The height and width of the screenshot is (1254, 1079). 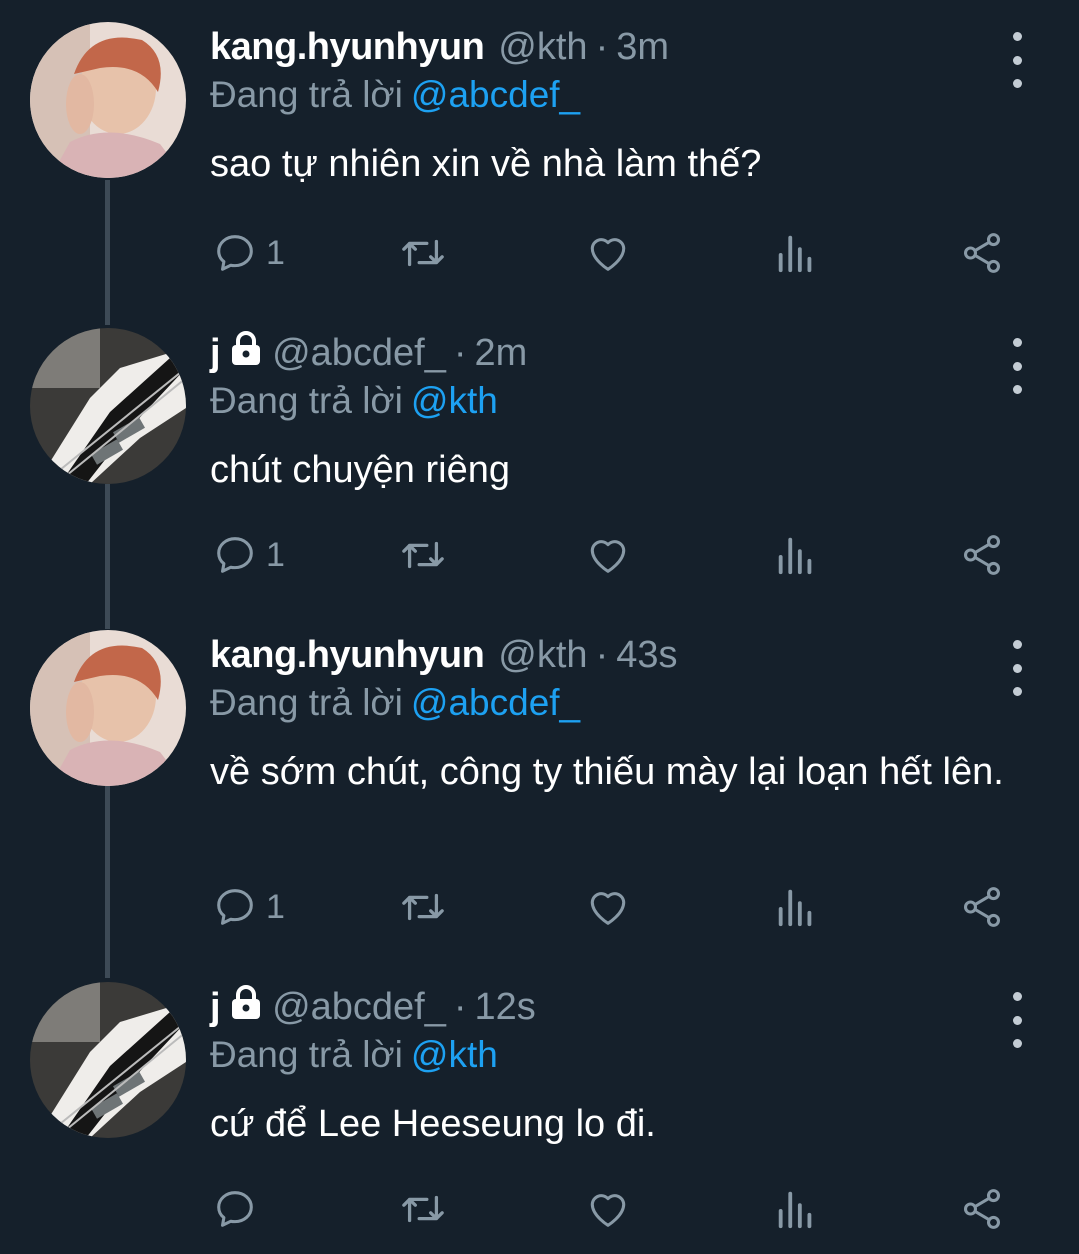 I want to click on timestamp: 2m, so click(x=501, y=353).